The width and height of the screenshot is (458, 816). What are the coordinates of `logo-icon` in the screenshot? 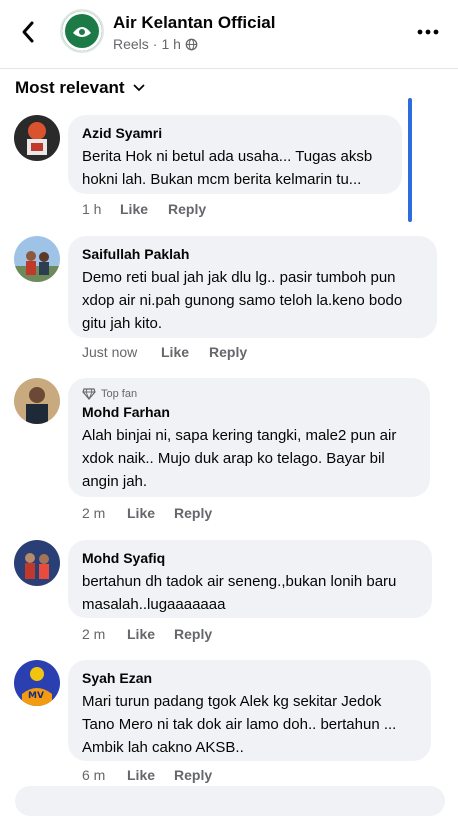 It's located at (82, 31).